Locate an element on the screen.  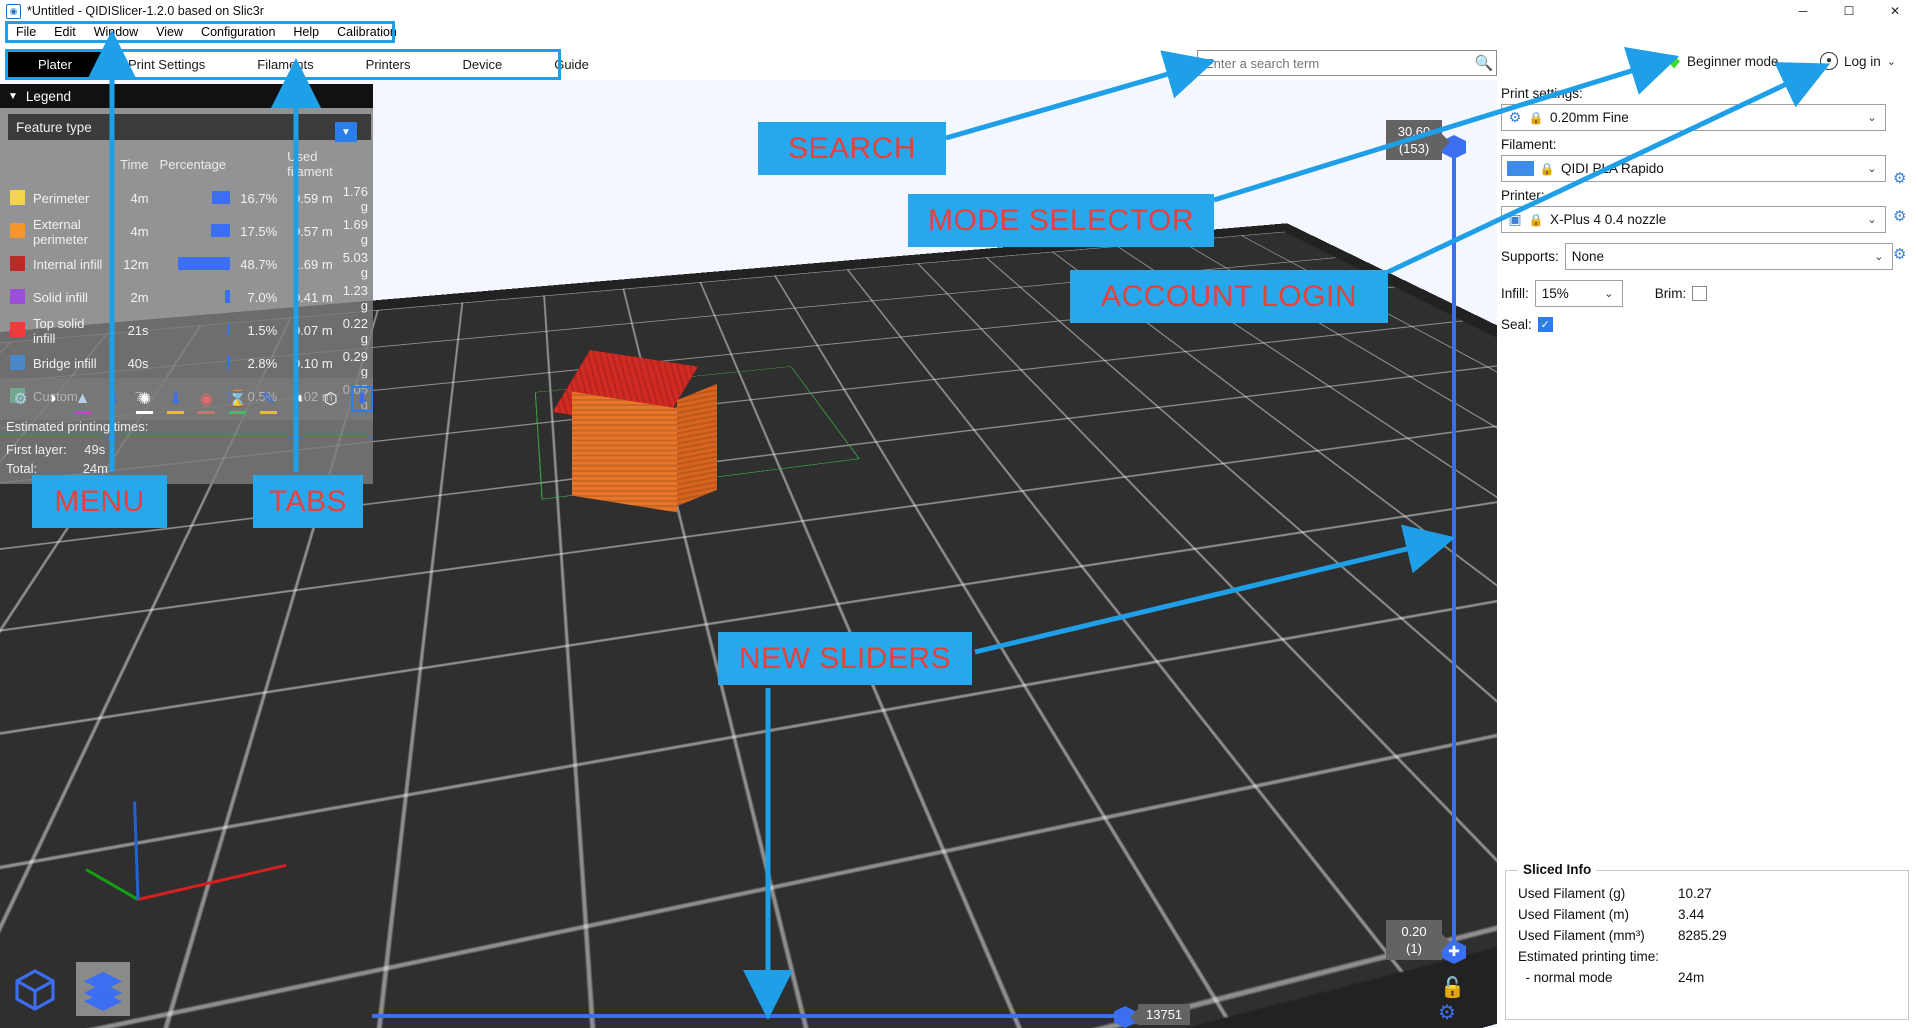
sliced-info-row: - normal mode 24m is located at coordinates (1707, 977).